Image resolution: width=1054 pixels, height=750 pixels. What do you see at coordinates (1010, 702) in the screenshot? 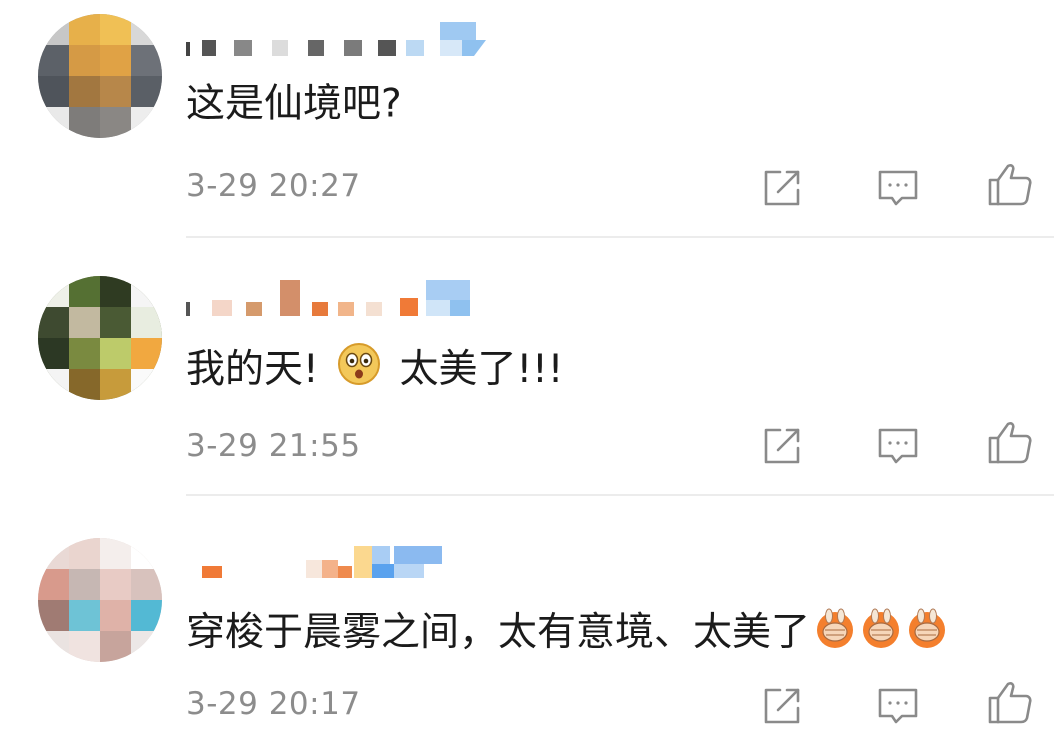
I see `thumbs-up-icon` at bounding box center [1010, 702].